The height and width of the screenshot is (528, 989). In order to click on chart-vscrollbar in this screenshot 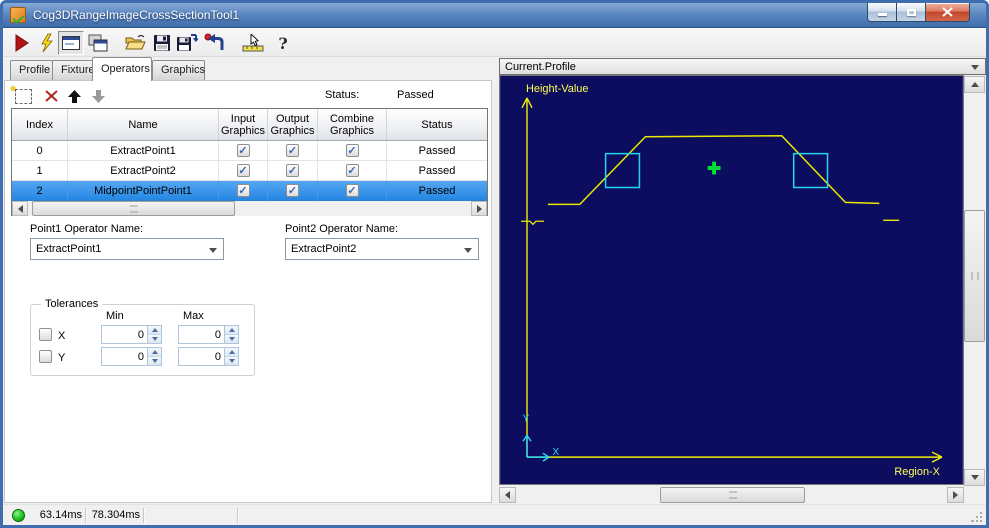, I will do `click(974, 281)`.